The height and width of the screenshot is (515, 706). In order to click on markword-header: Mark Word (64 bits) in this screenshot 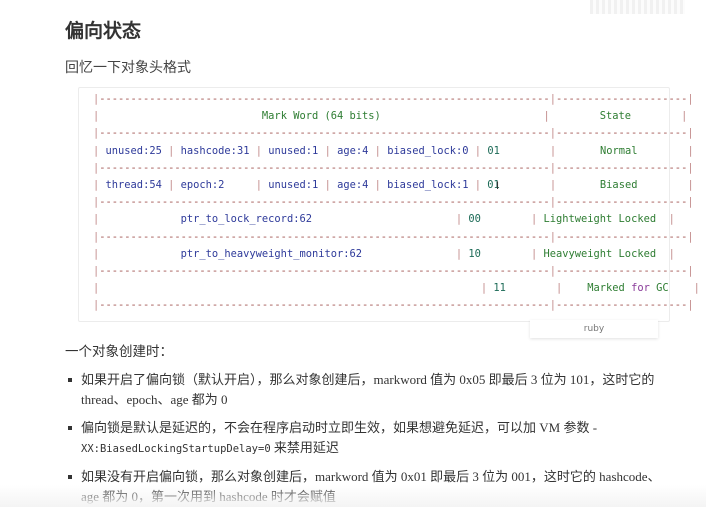, I will do `click(321, 116)`.